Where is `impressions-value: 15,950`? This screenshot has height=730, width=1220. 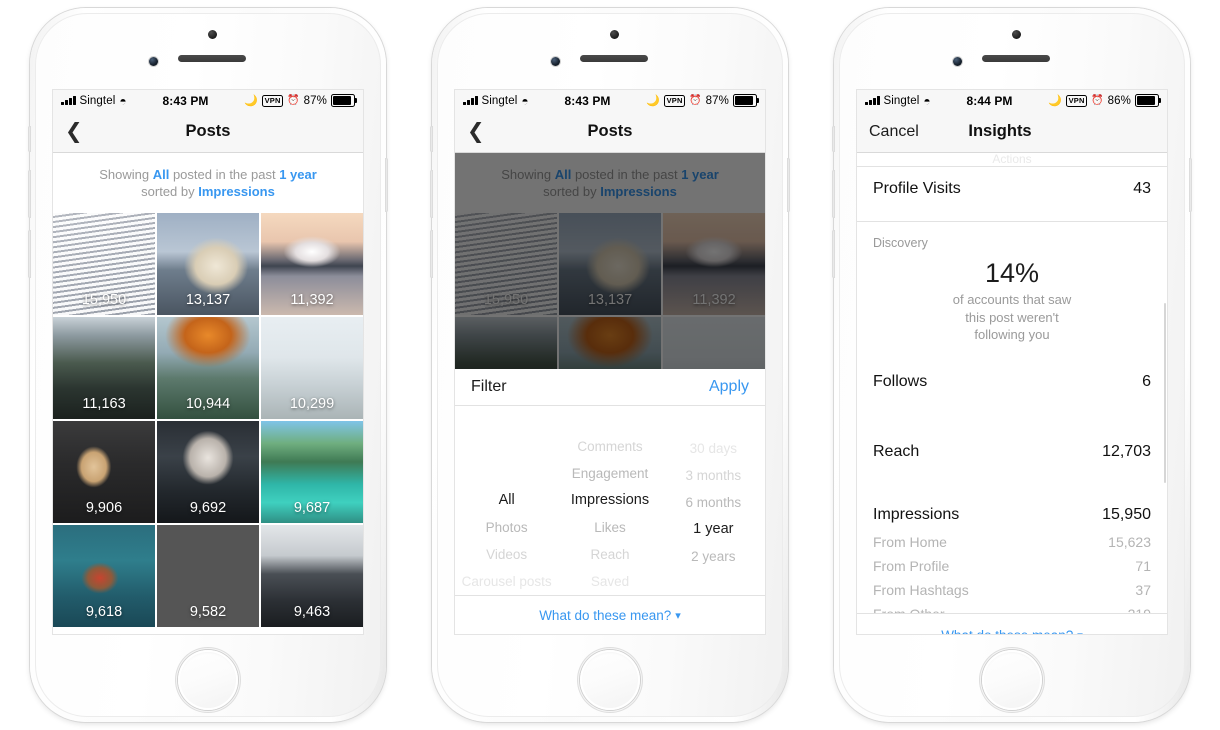 impressions-value: 15,950 is located at coordinates (1126, 514).